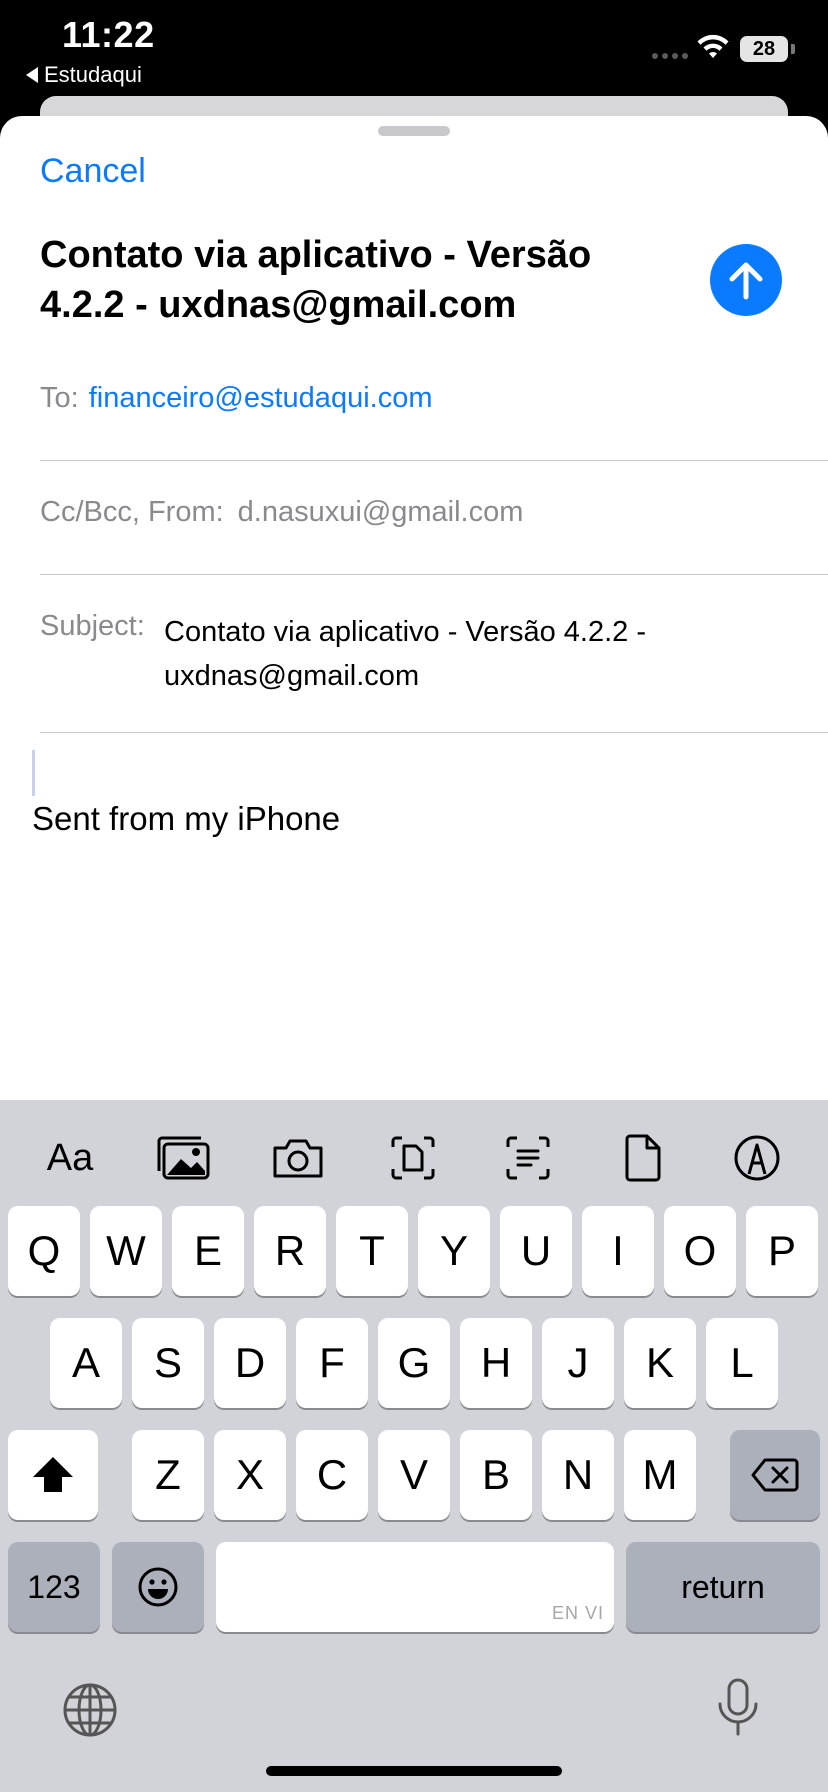  Describe the element at coordinates (261, 398) in the screenshot. I see `to-recipient: financeiro@estudaqui.com` at that location.